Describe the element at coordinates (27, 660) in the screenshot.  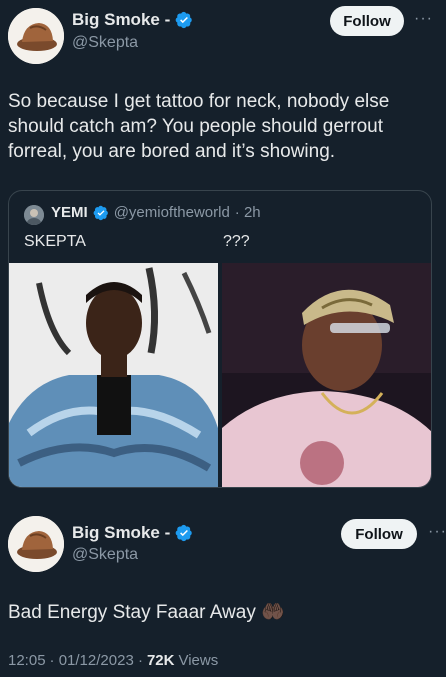
I see `tweet-time: 12:05` at that location.